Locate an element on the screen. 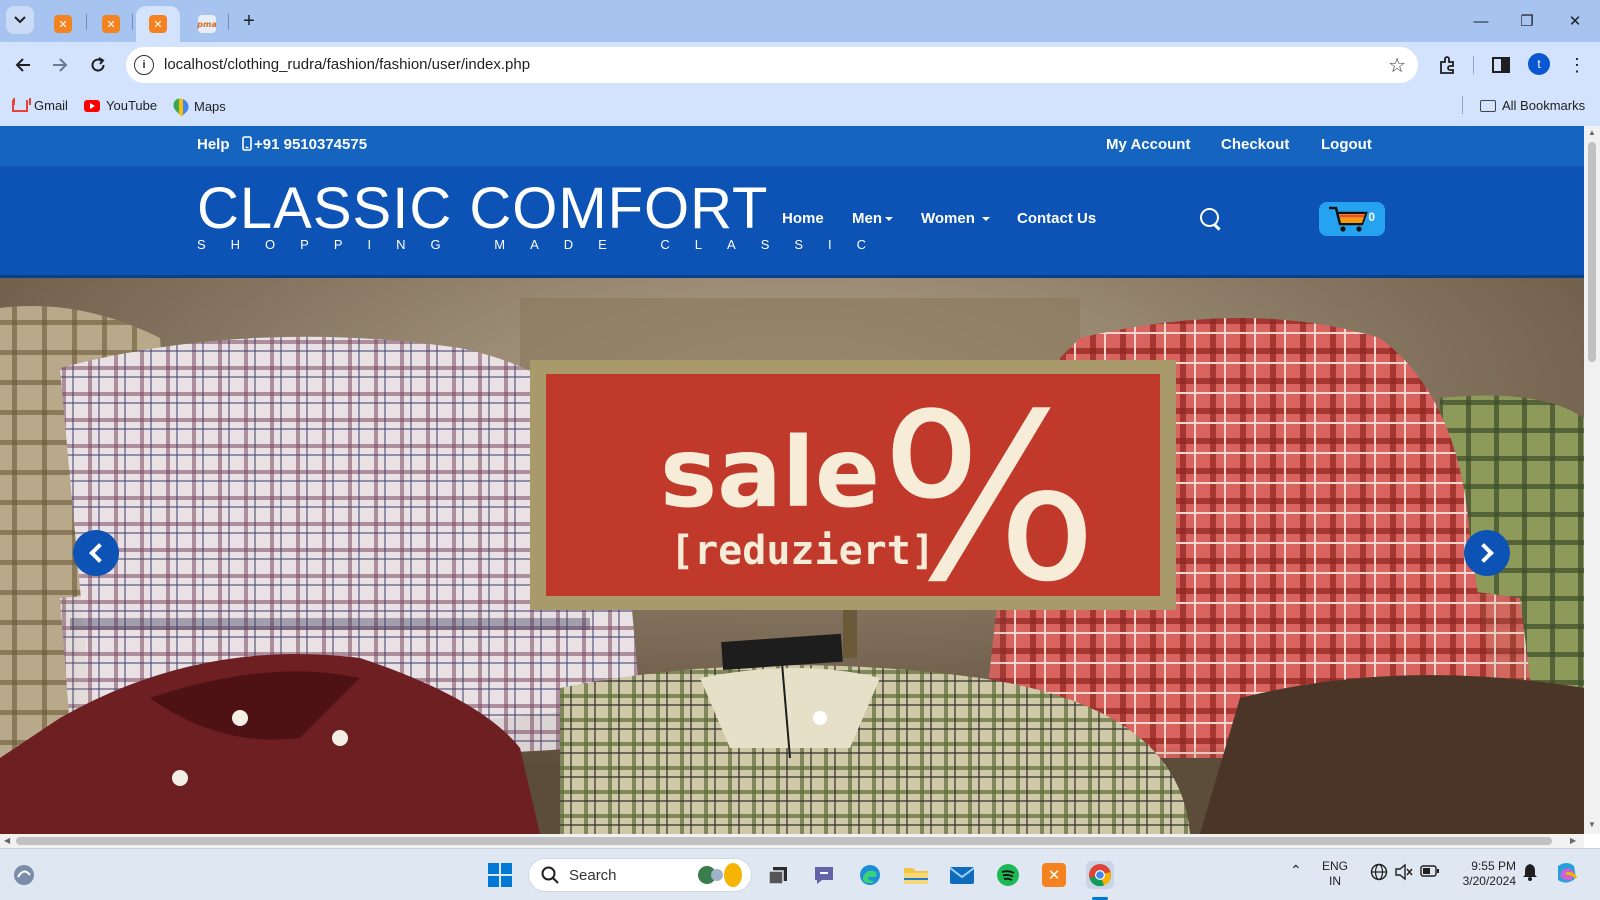 The width and height of the screenshot is (1600, 900). start-button is located at coordinates (500, 875).